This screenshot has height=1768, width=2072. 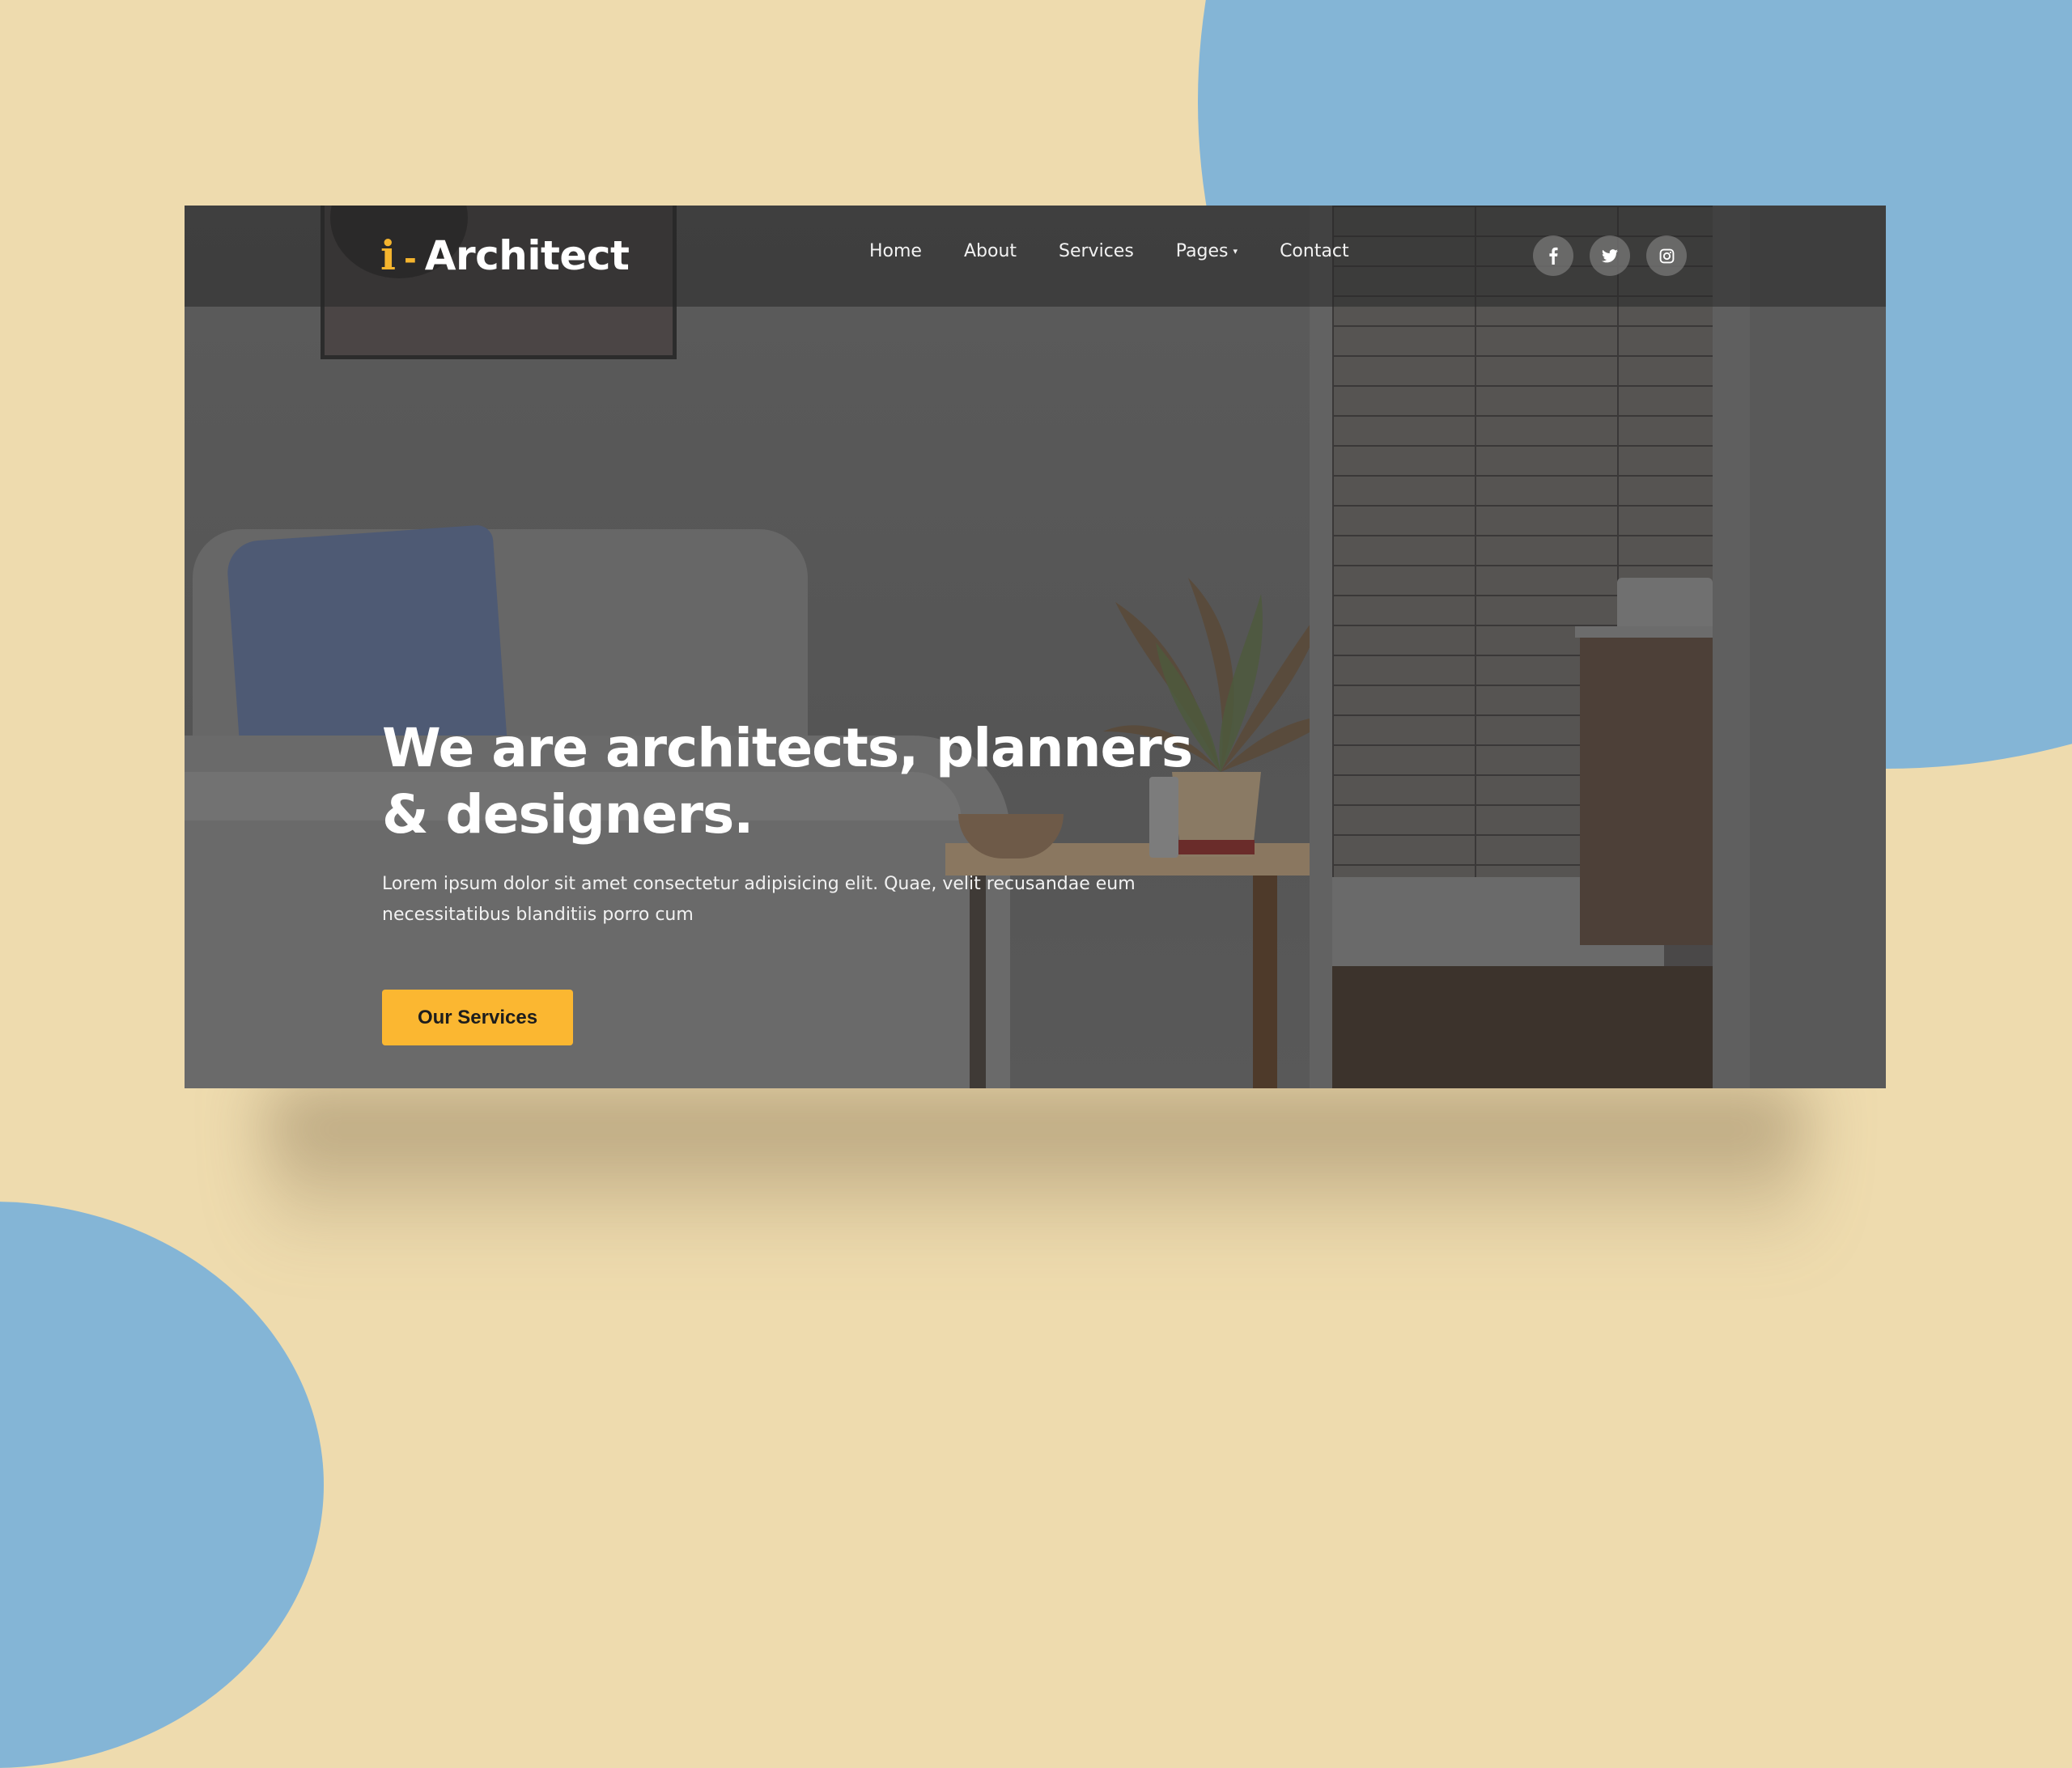 I want to click on photo-vanity-top, so click(x=1644, y=632).